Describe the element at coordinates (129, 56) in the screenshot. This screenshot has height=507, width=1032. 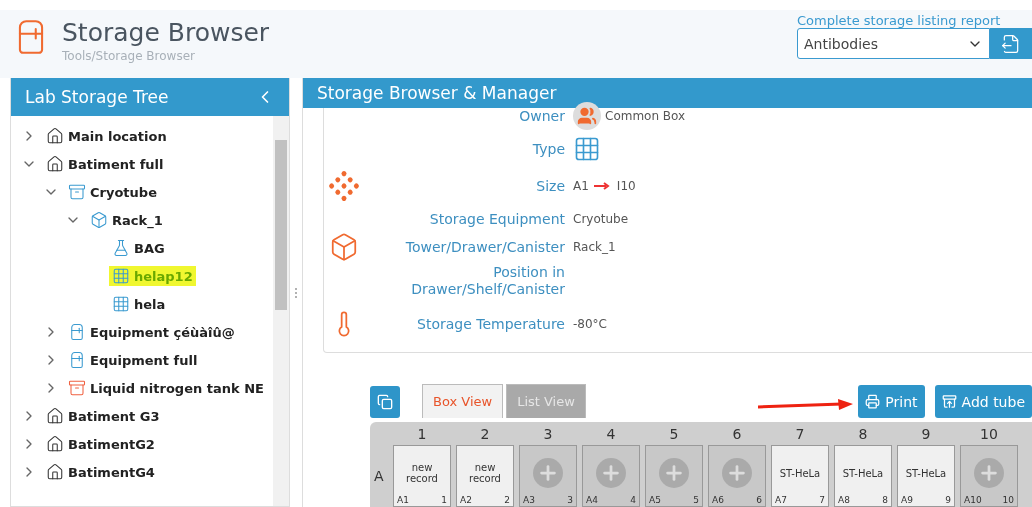
I see `breadcrumb: Tools/Storage Browser` at that location.